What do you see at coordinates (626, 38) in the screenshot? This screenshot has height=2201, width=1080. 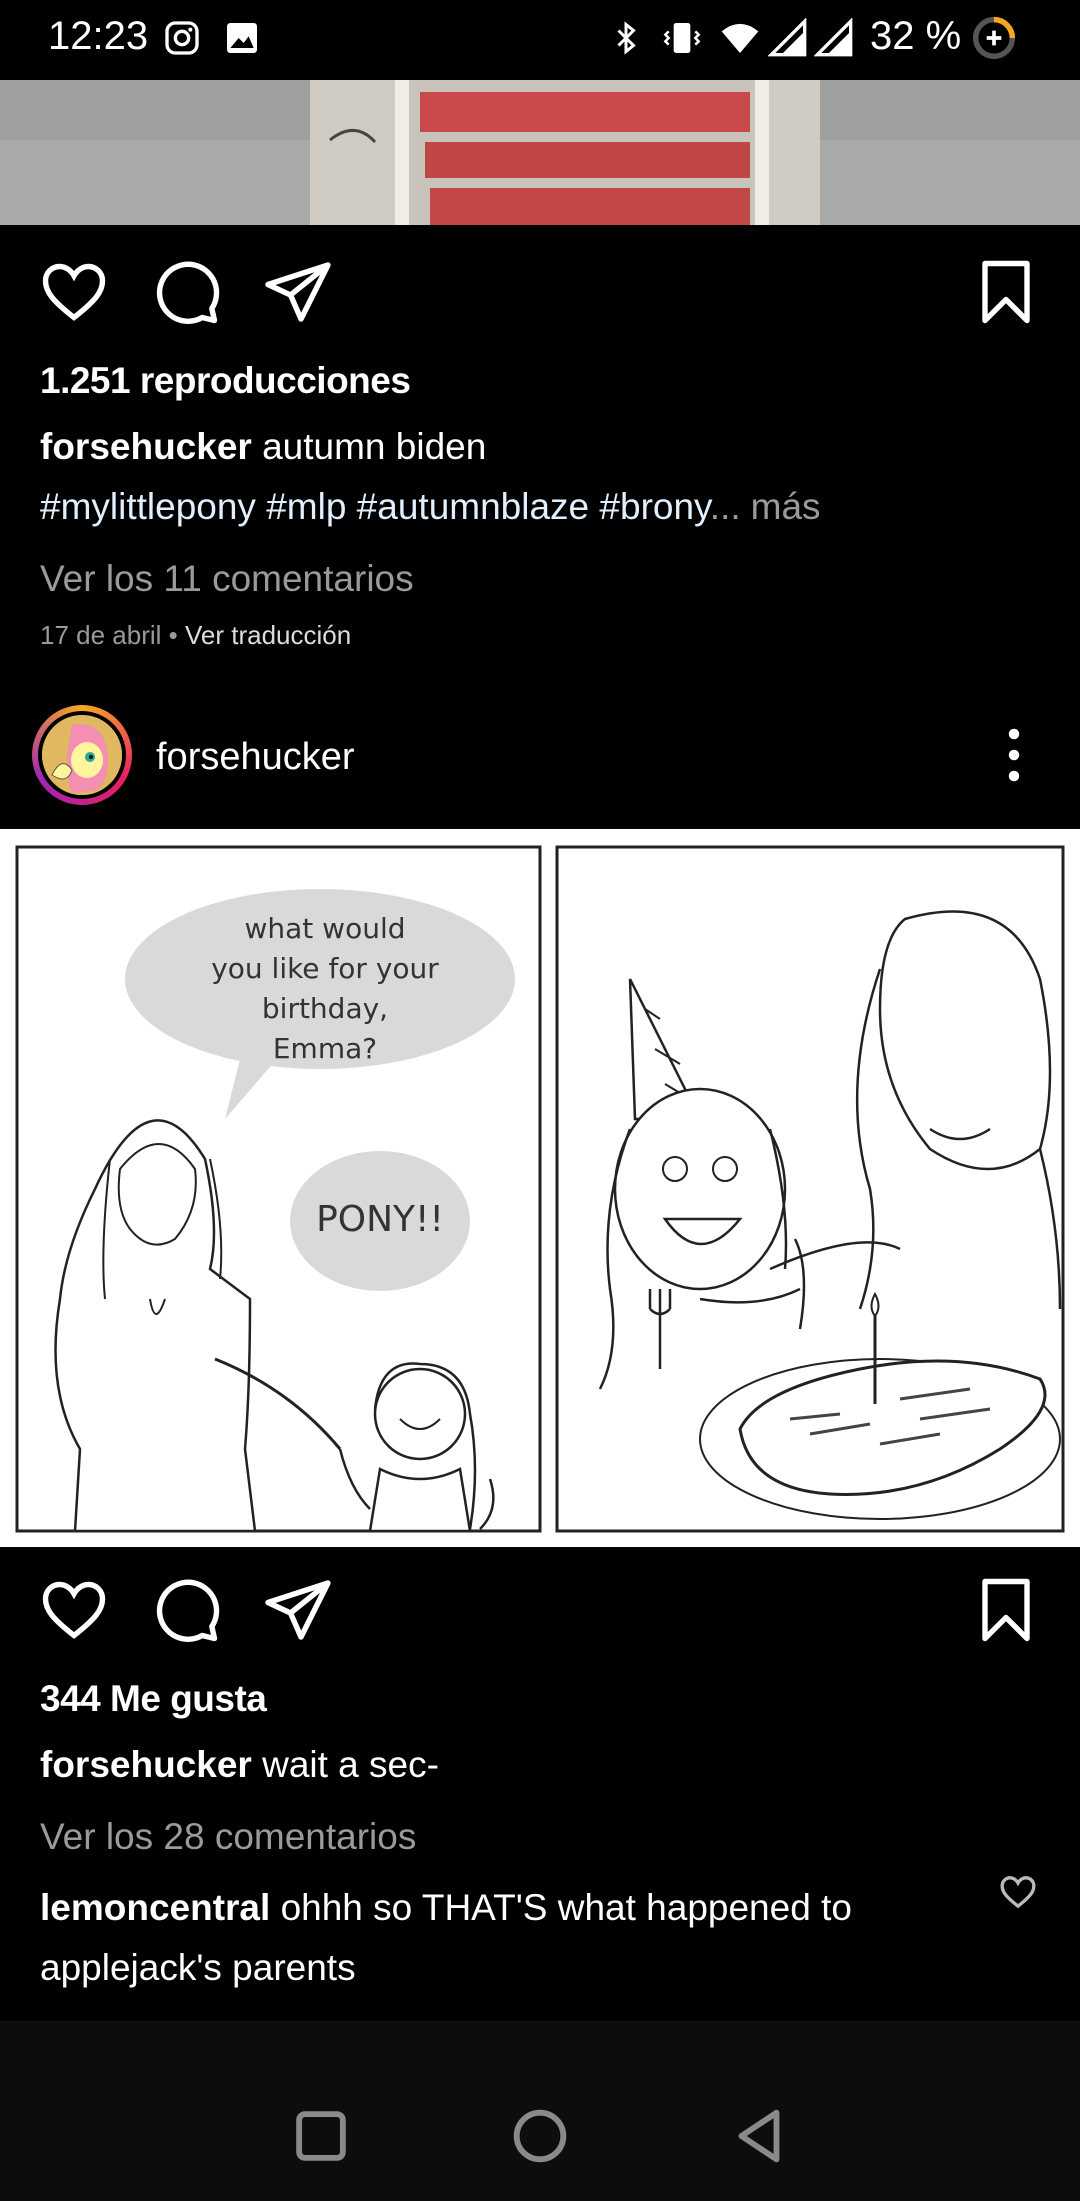 I see `bluetooth-icon` at bounding box center [626, 38].